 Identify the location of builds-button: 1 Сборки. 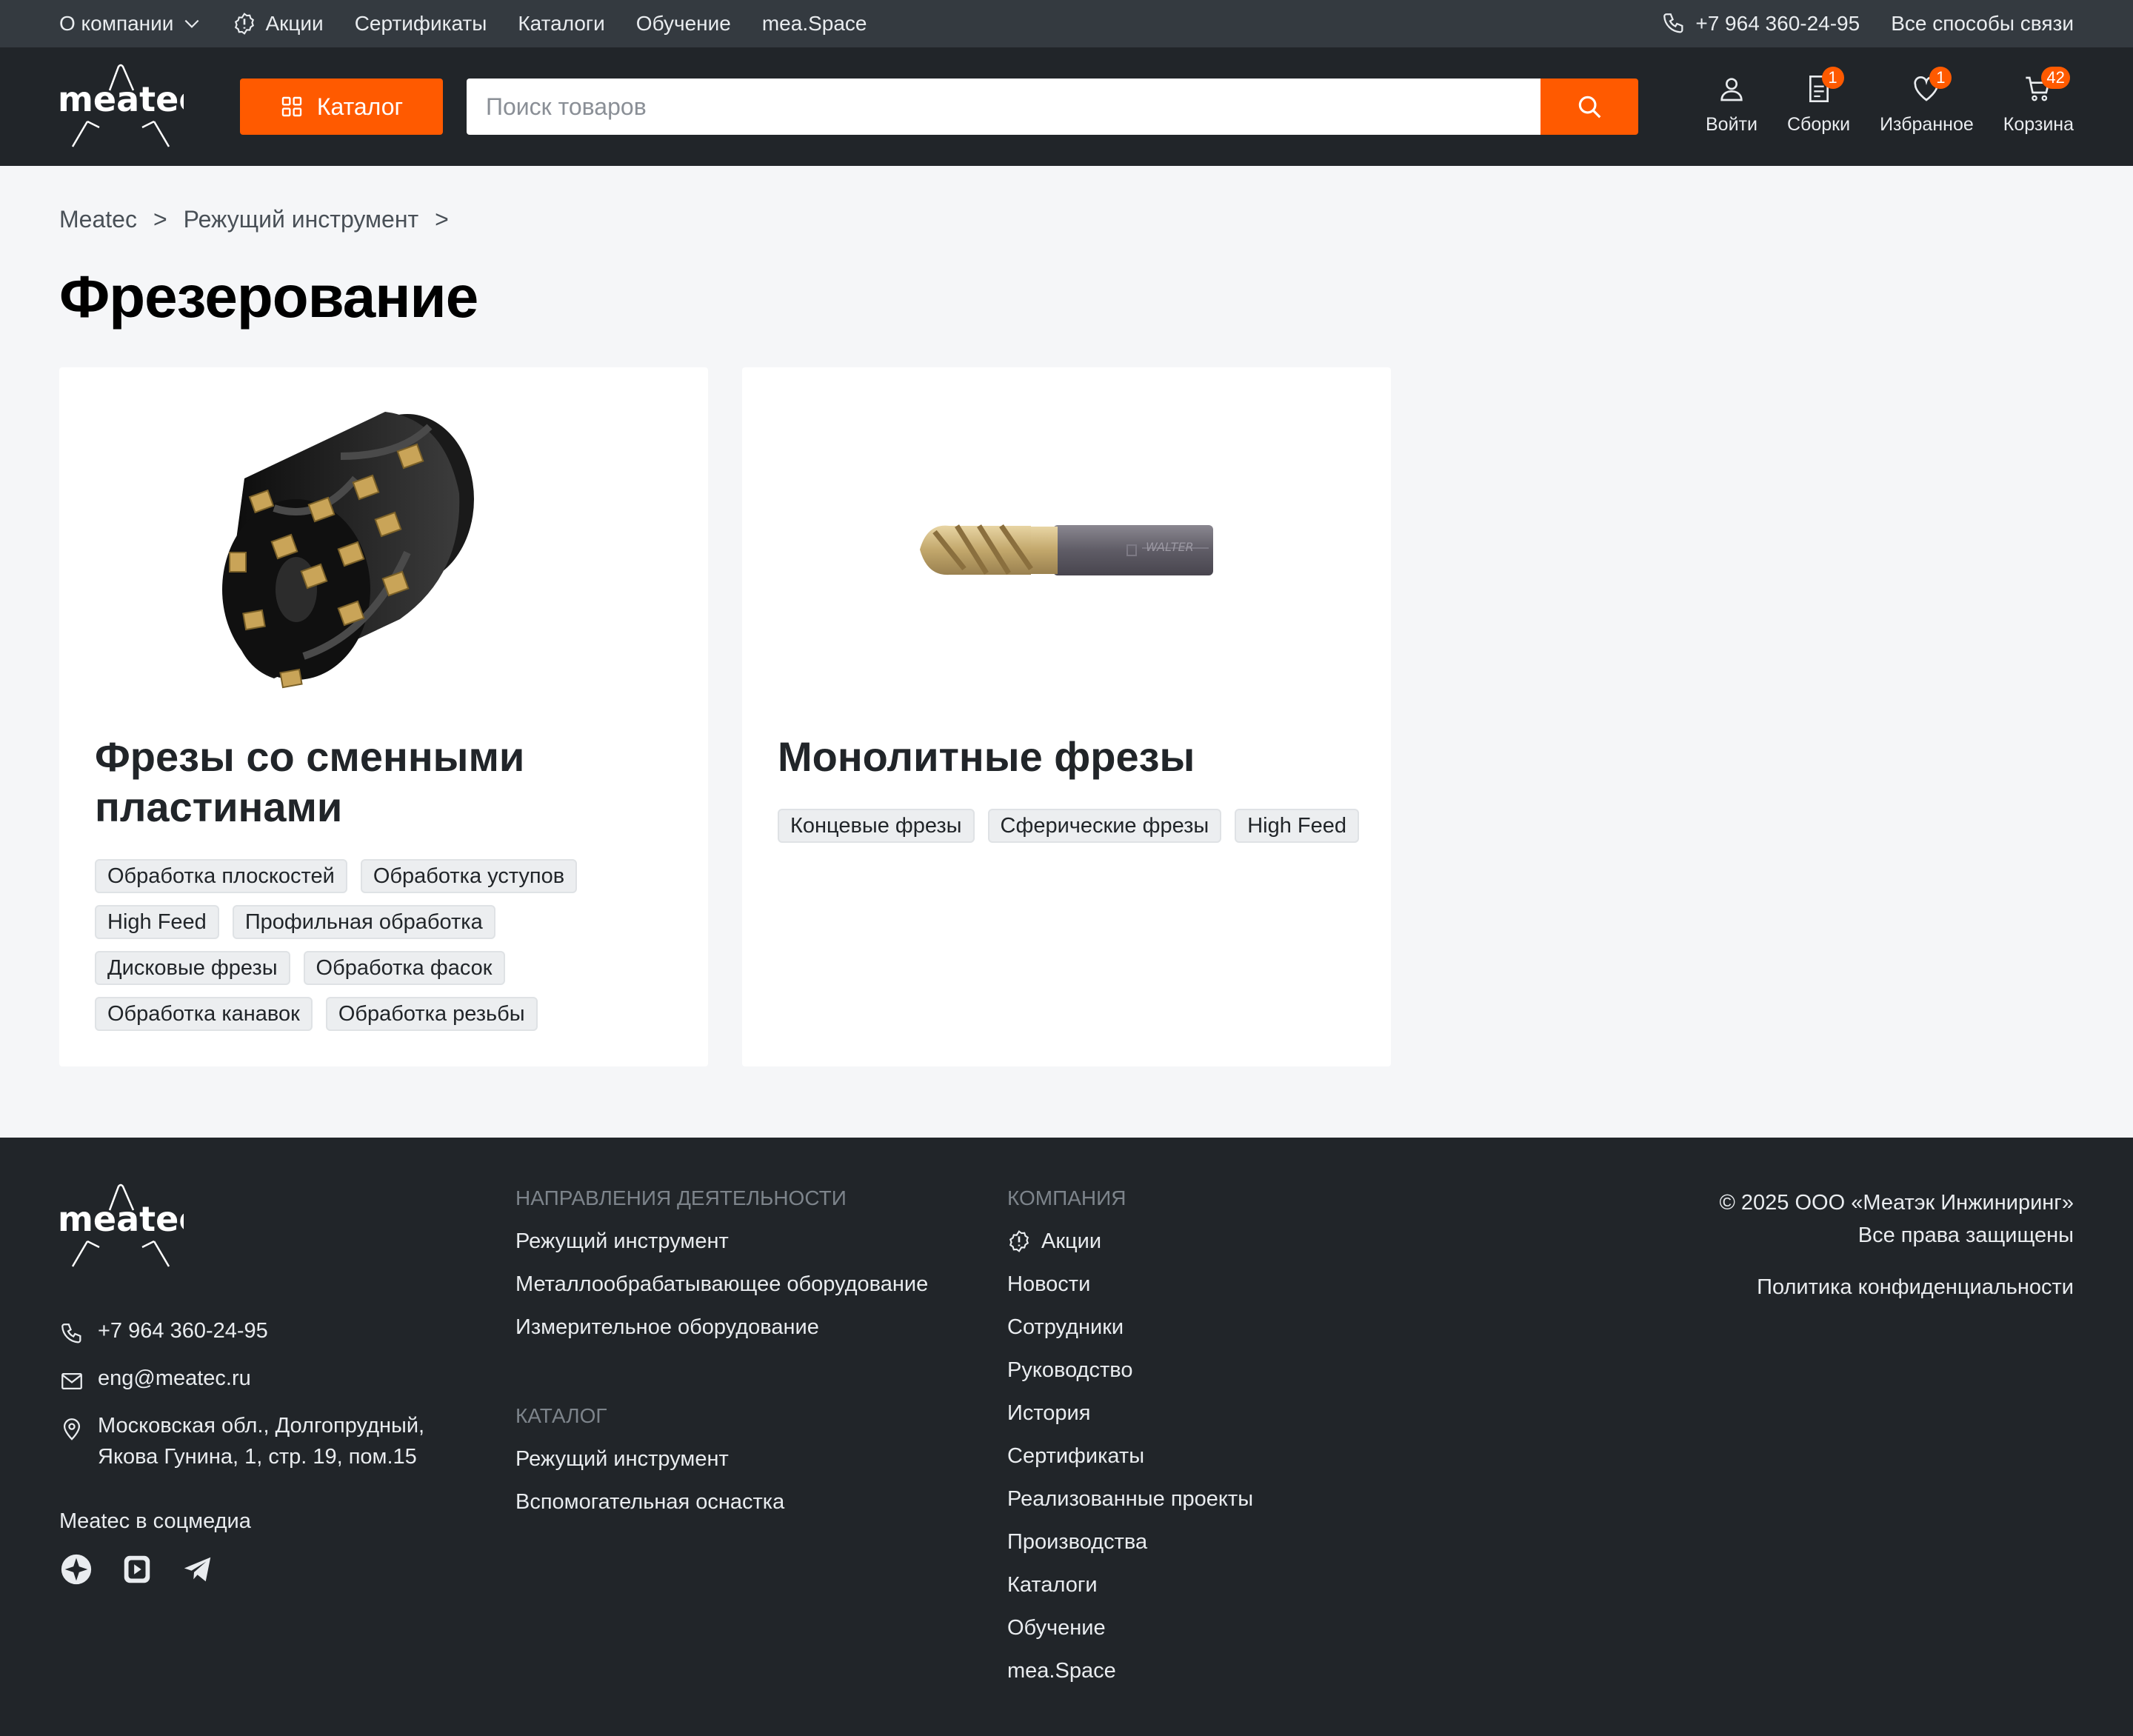
(1818, 106).